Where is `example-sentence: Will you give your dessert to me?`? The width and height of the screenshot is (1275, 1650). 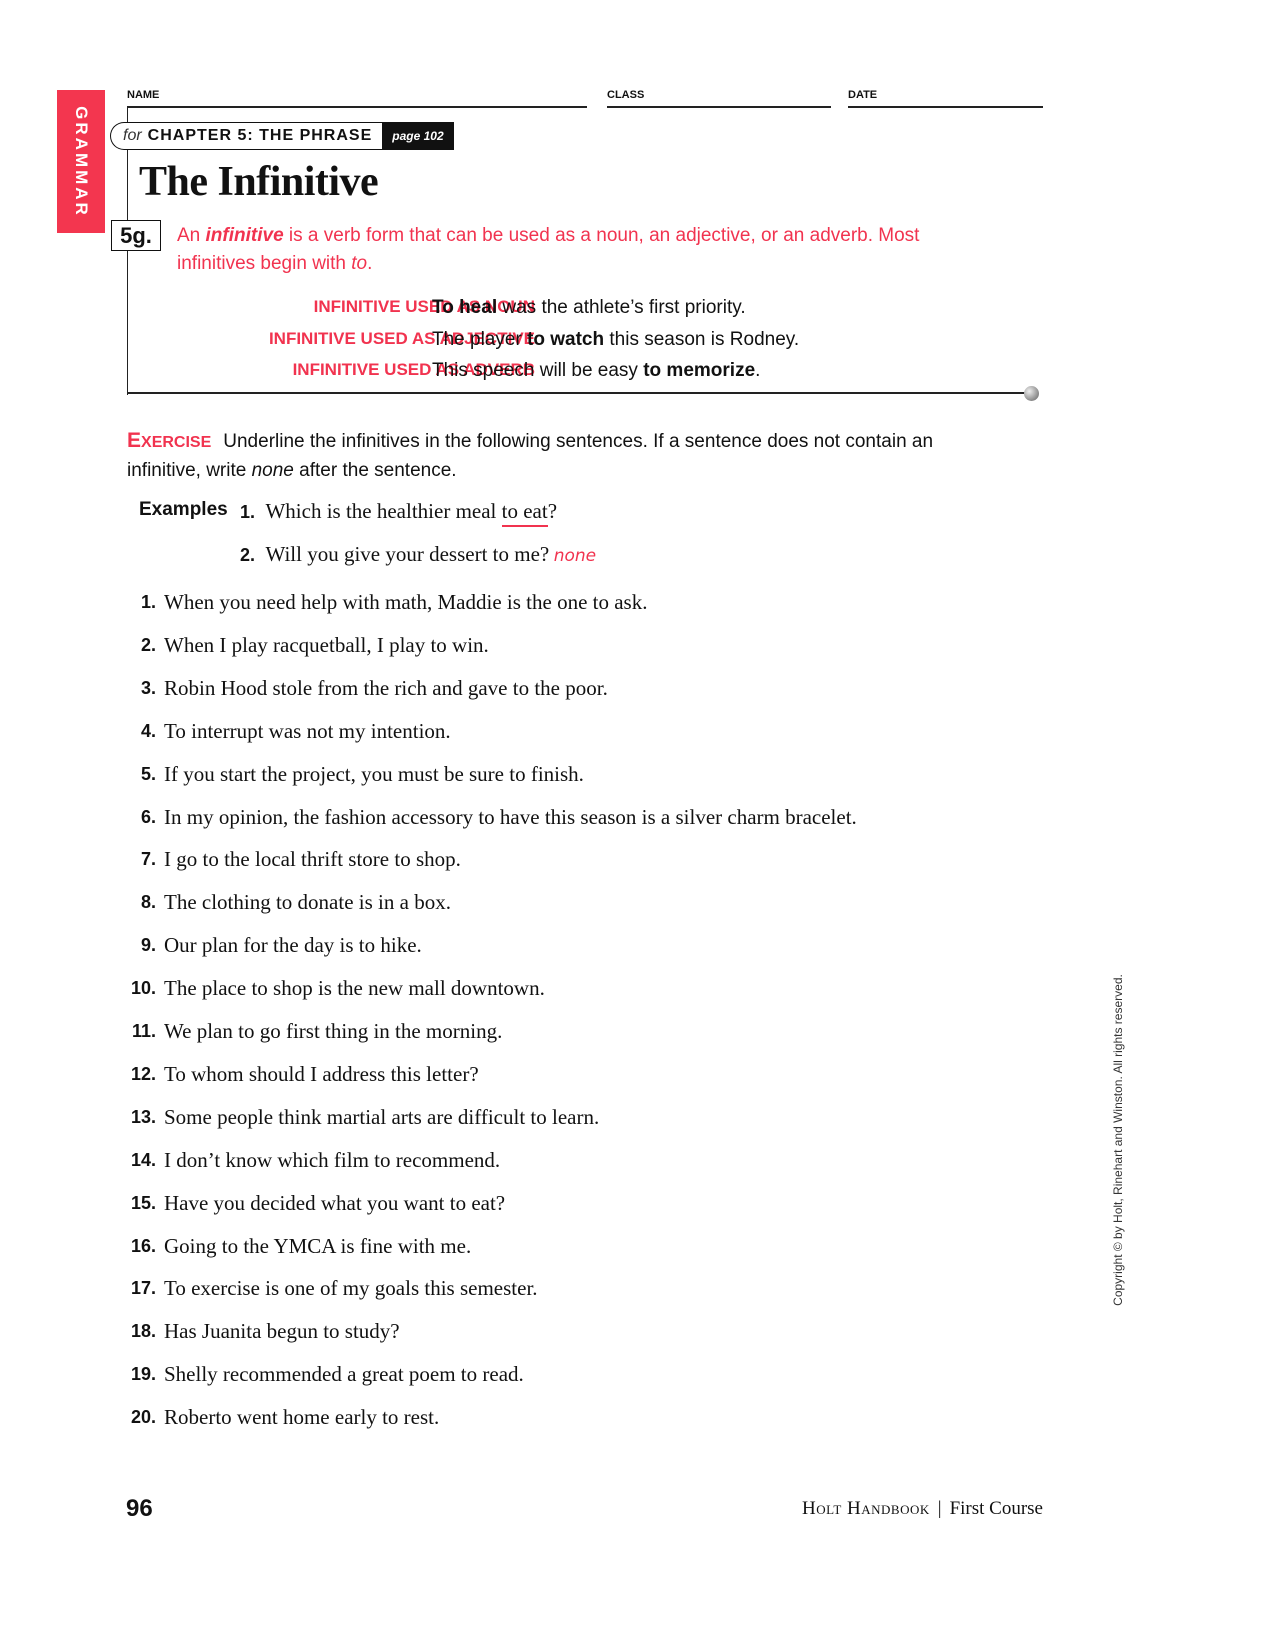 example-sentence: Will you give your dessert to me? is located at coordinates (407, 554).